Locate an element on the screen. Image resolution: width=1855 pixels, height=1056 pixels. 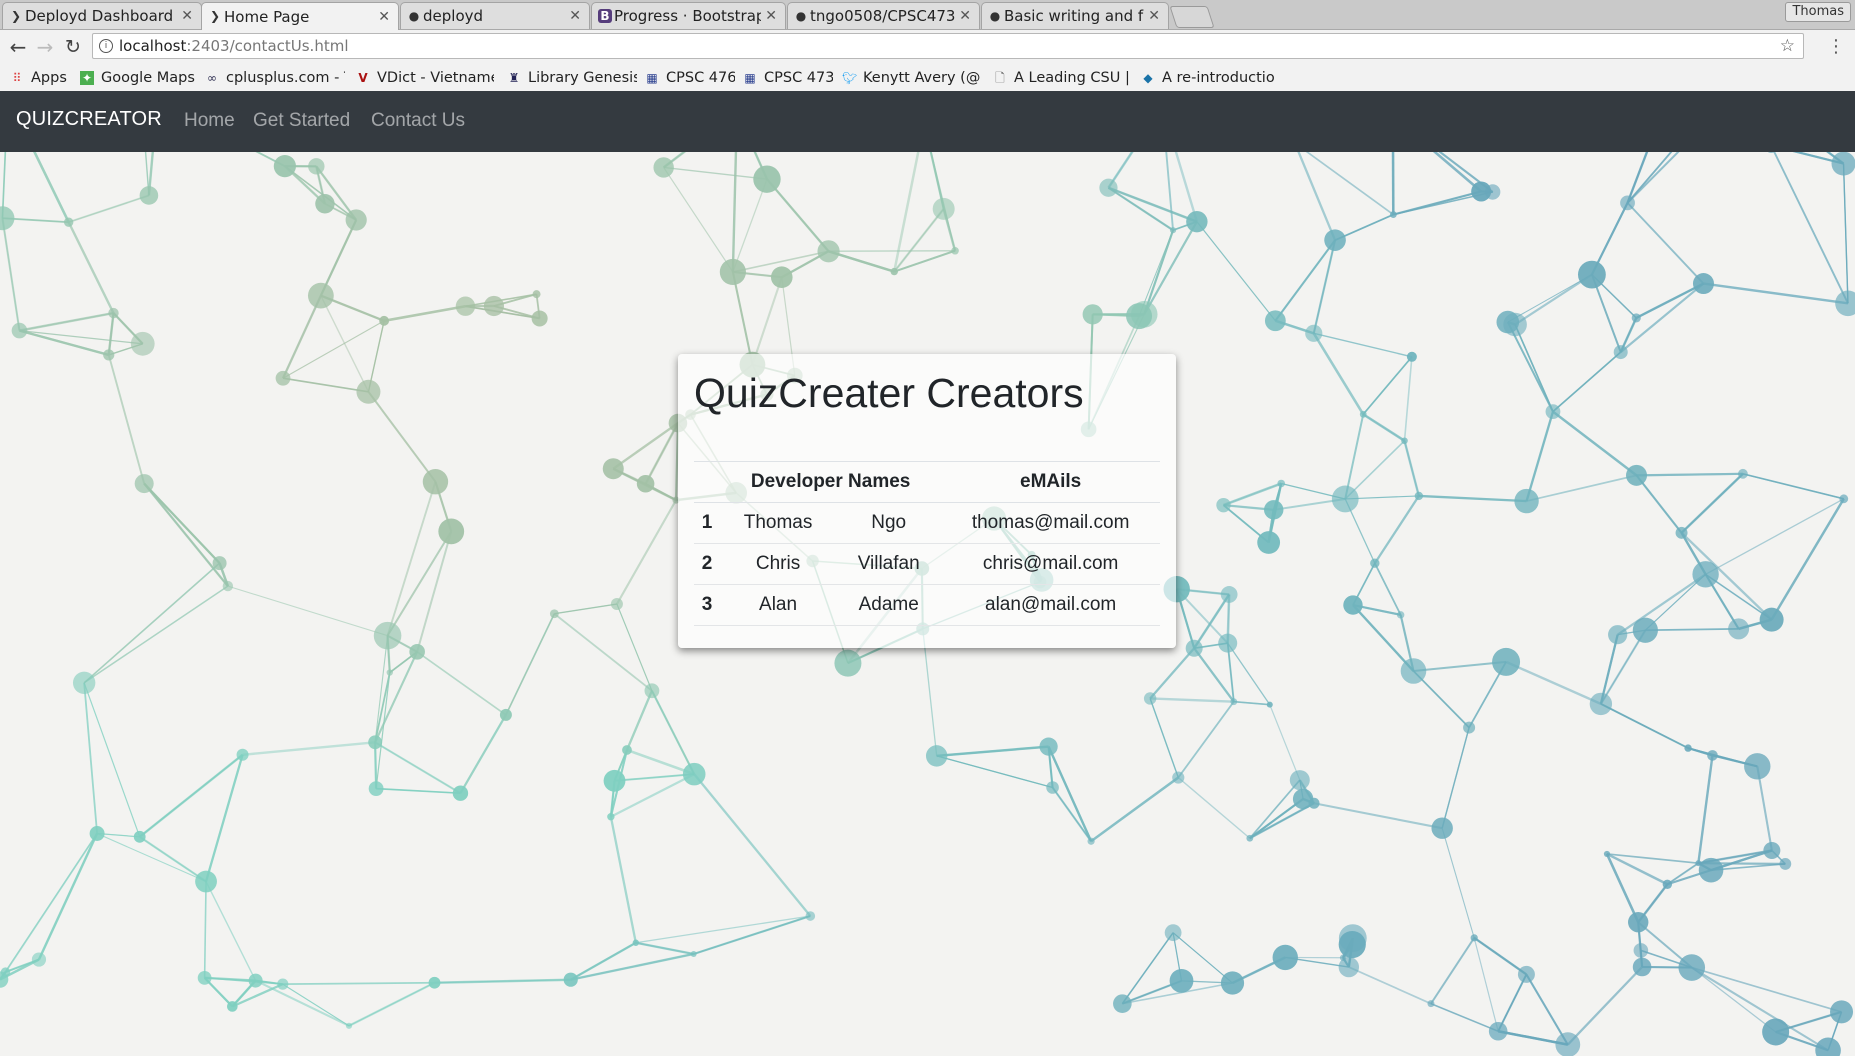
vdict-icon: V is located at coordinates (363, 78).